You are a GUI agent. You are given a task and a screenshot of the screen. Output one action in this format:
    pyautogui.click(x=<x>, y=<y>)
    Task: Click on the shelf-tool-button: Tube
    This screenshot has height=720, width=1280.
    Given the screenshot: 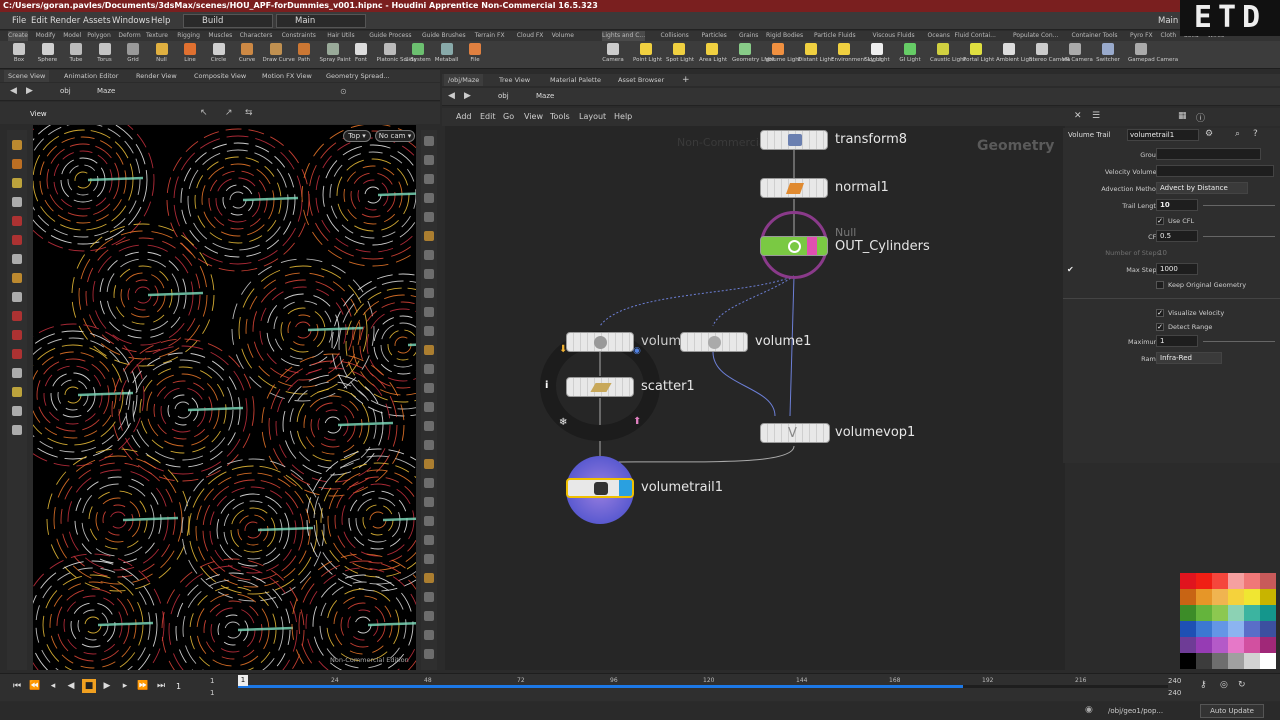 What is the action you would take?
    pyautogui.click(x=76, y=53)
    